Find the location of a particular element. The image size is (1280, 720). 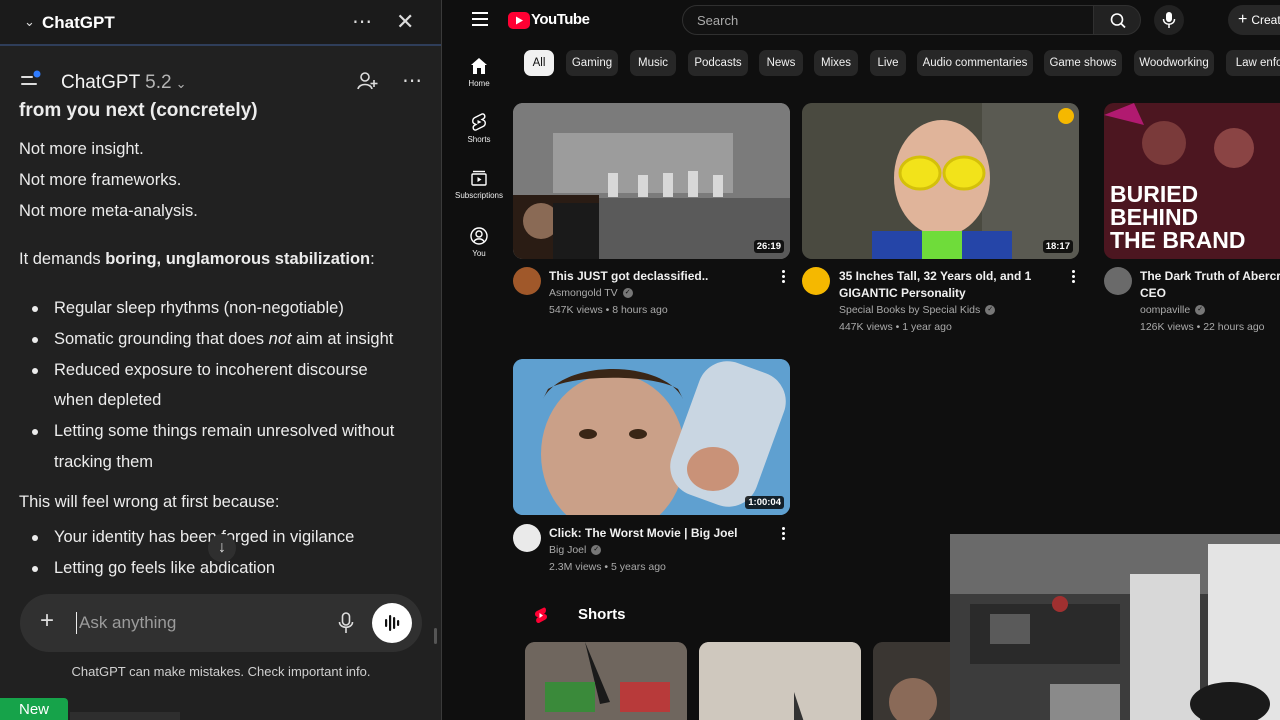

message-heading: from you next (concretely) is located at coordinates (138, 110).